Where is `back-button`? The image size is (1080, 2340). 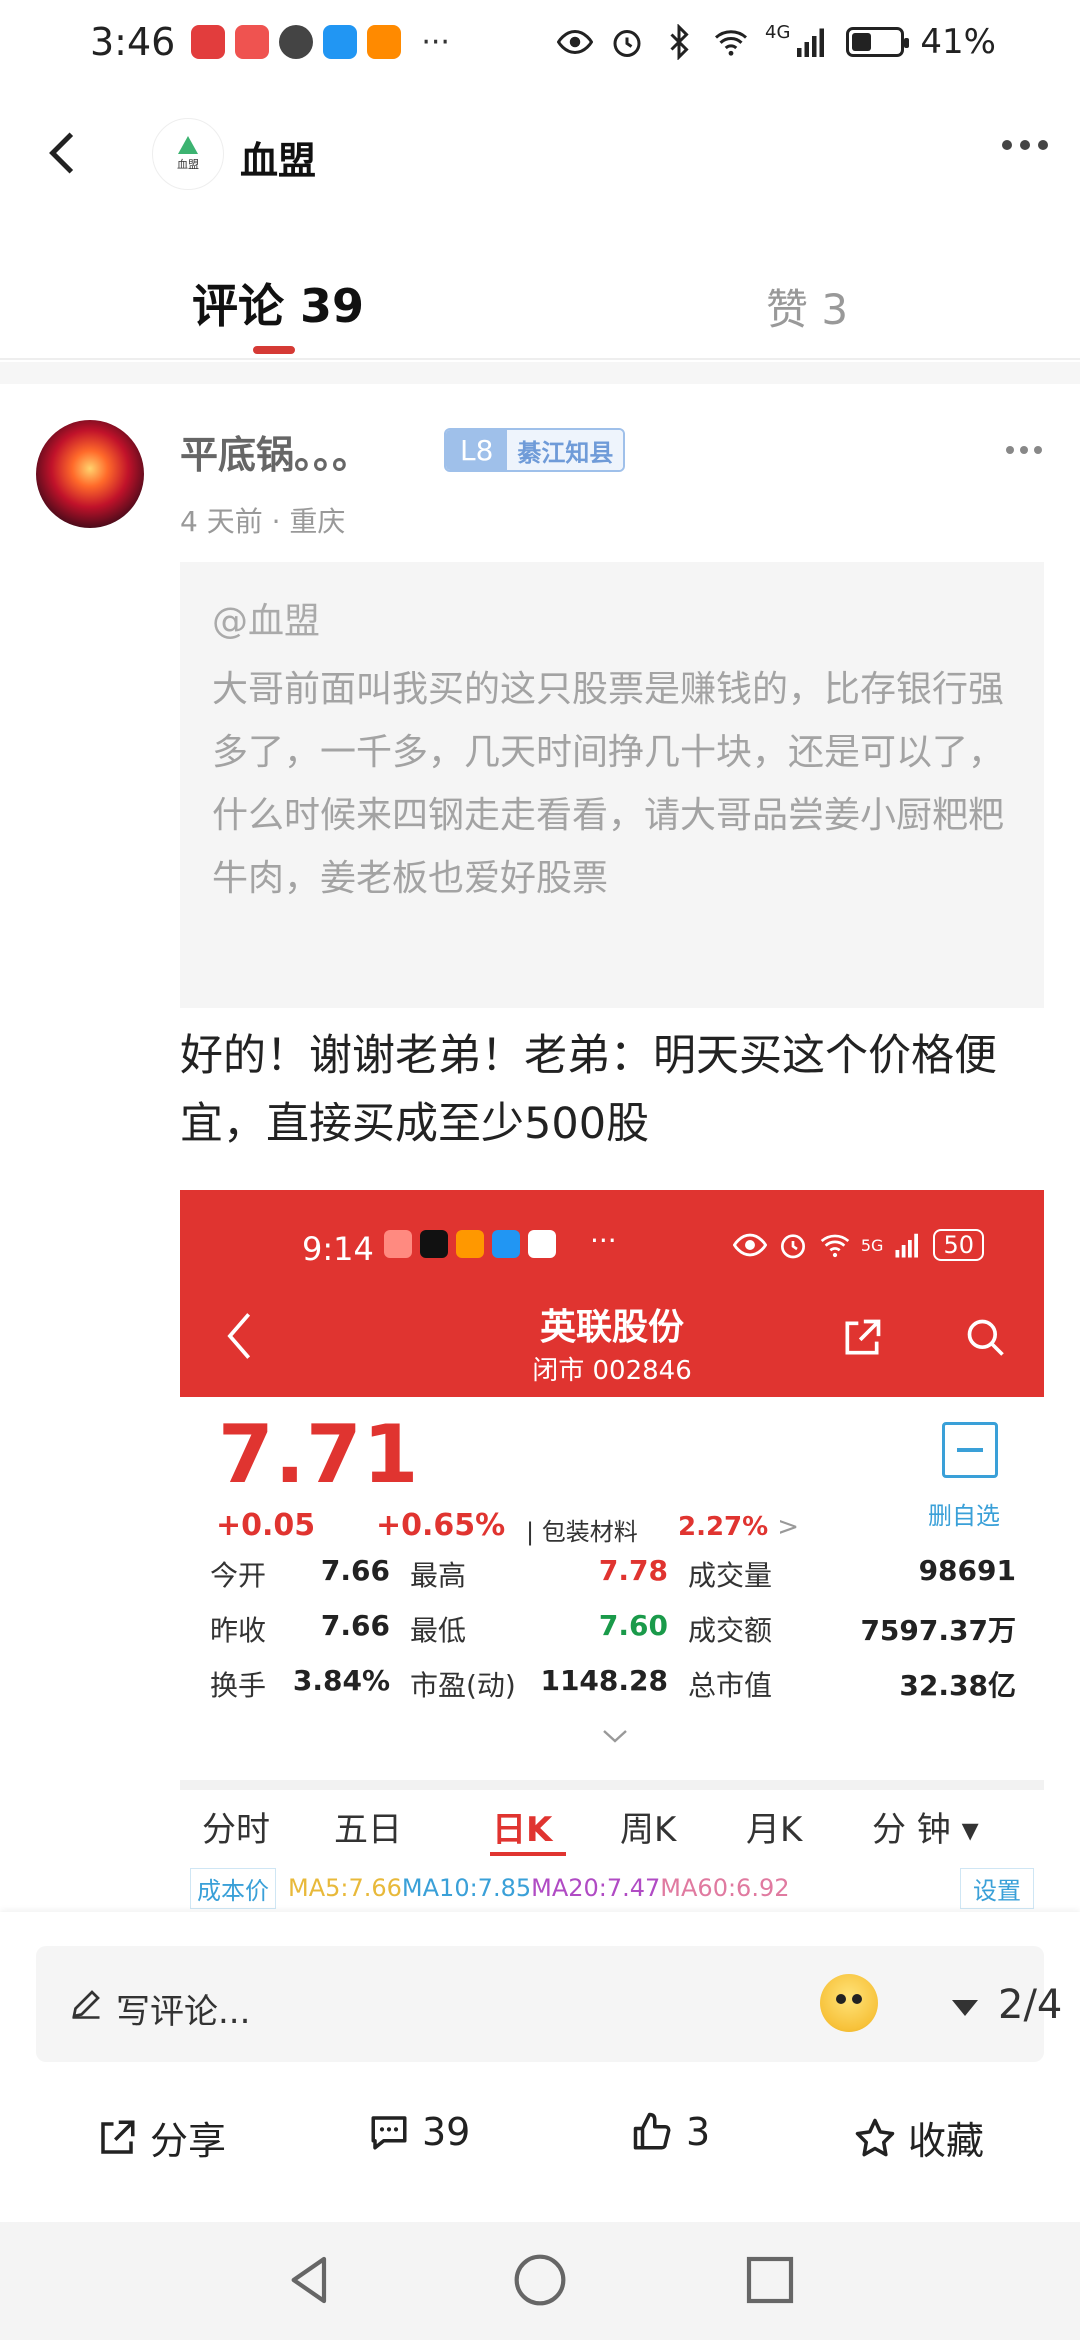
back-button is located at coordinates (63, 153).